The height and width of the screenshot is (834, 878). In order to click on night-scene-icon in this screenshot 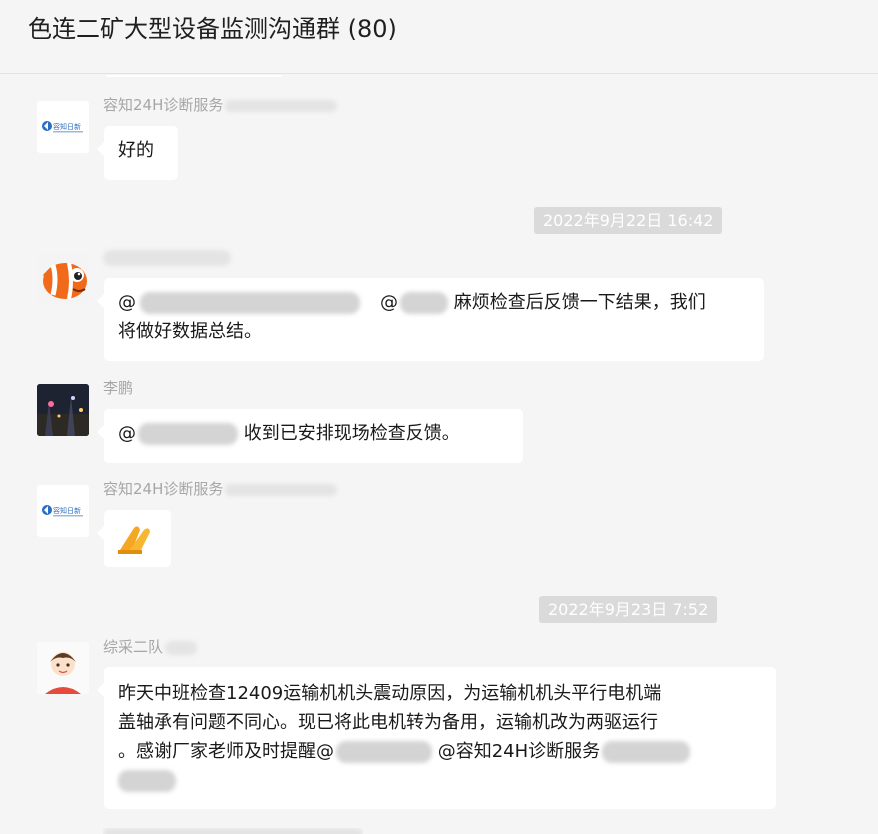, I will do `click(63, 410)`.